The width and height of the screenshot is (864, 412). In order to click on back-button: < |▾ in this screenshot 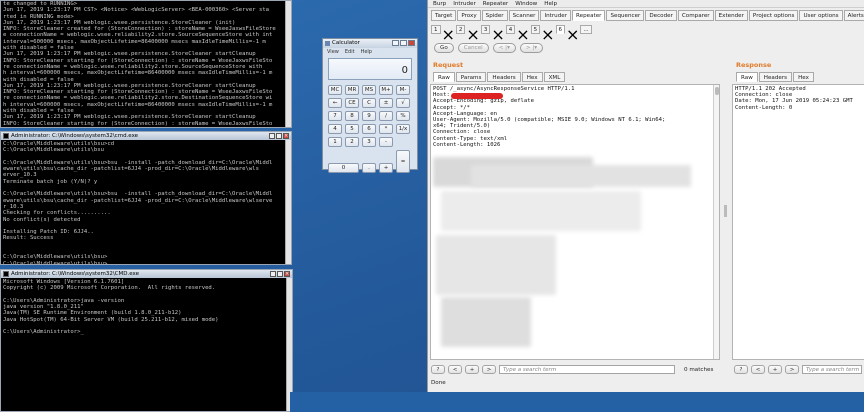, I will do `click(504, 48)`.